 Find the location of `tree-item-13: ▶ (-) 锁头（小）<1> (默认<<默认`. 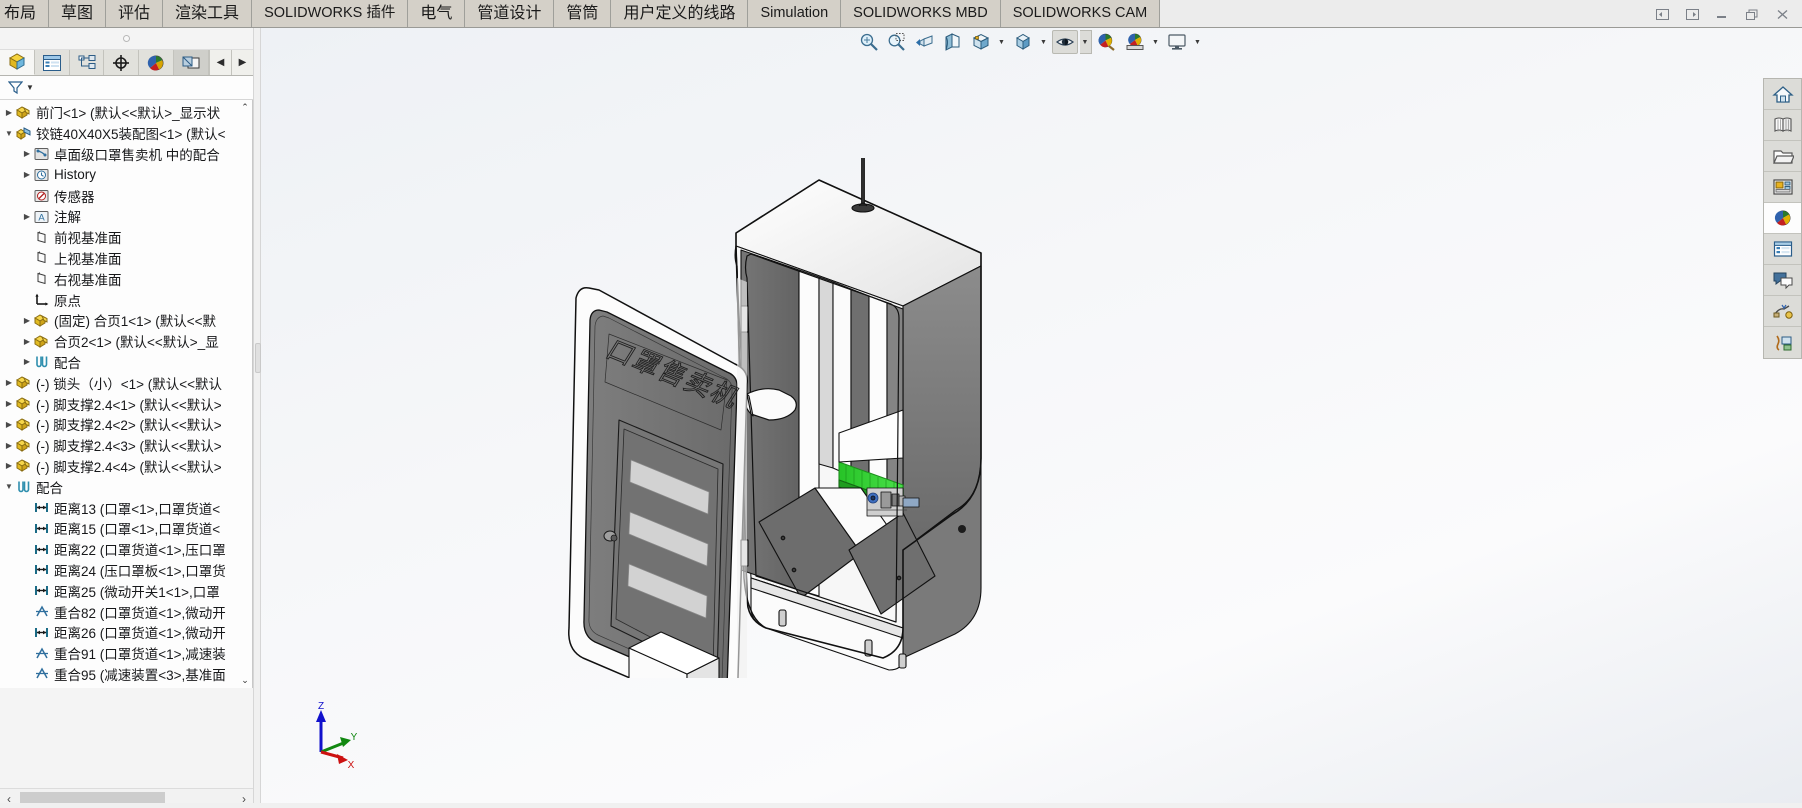

tree-item-13: ▶ (-) 锁头（小）<1> (默认<<默认 is located at coordinates (126, 382).